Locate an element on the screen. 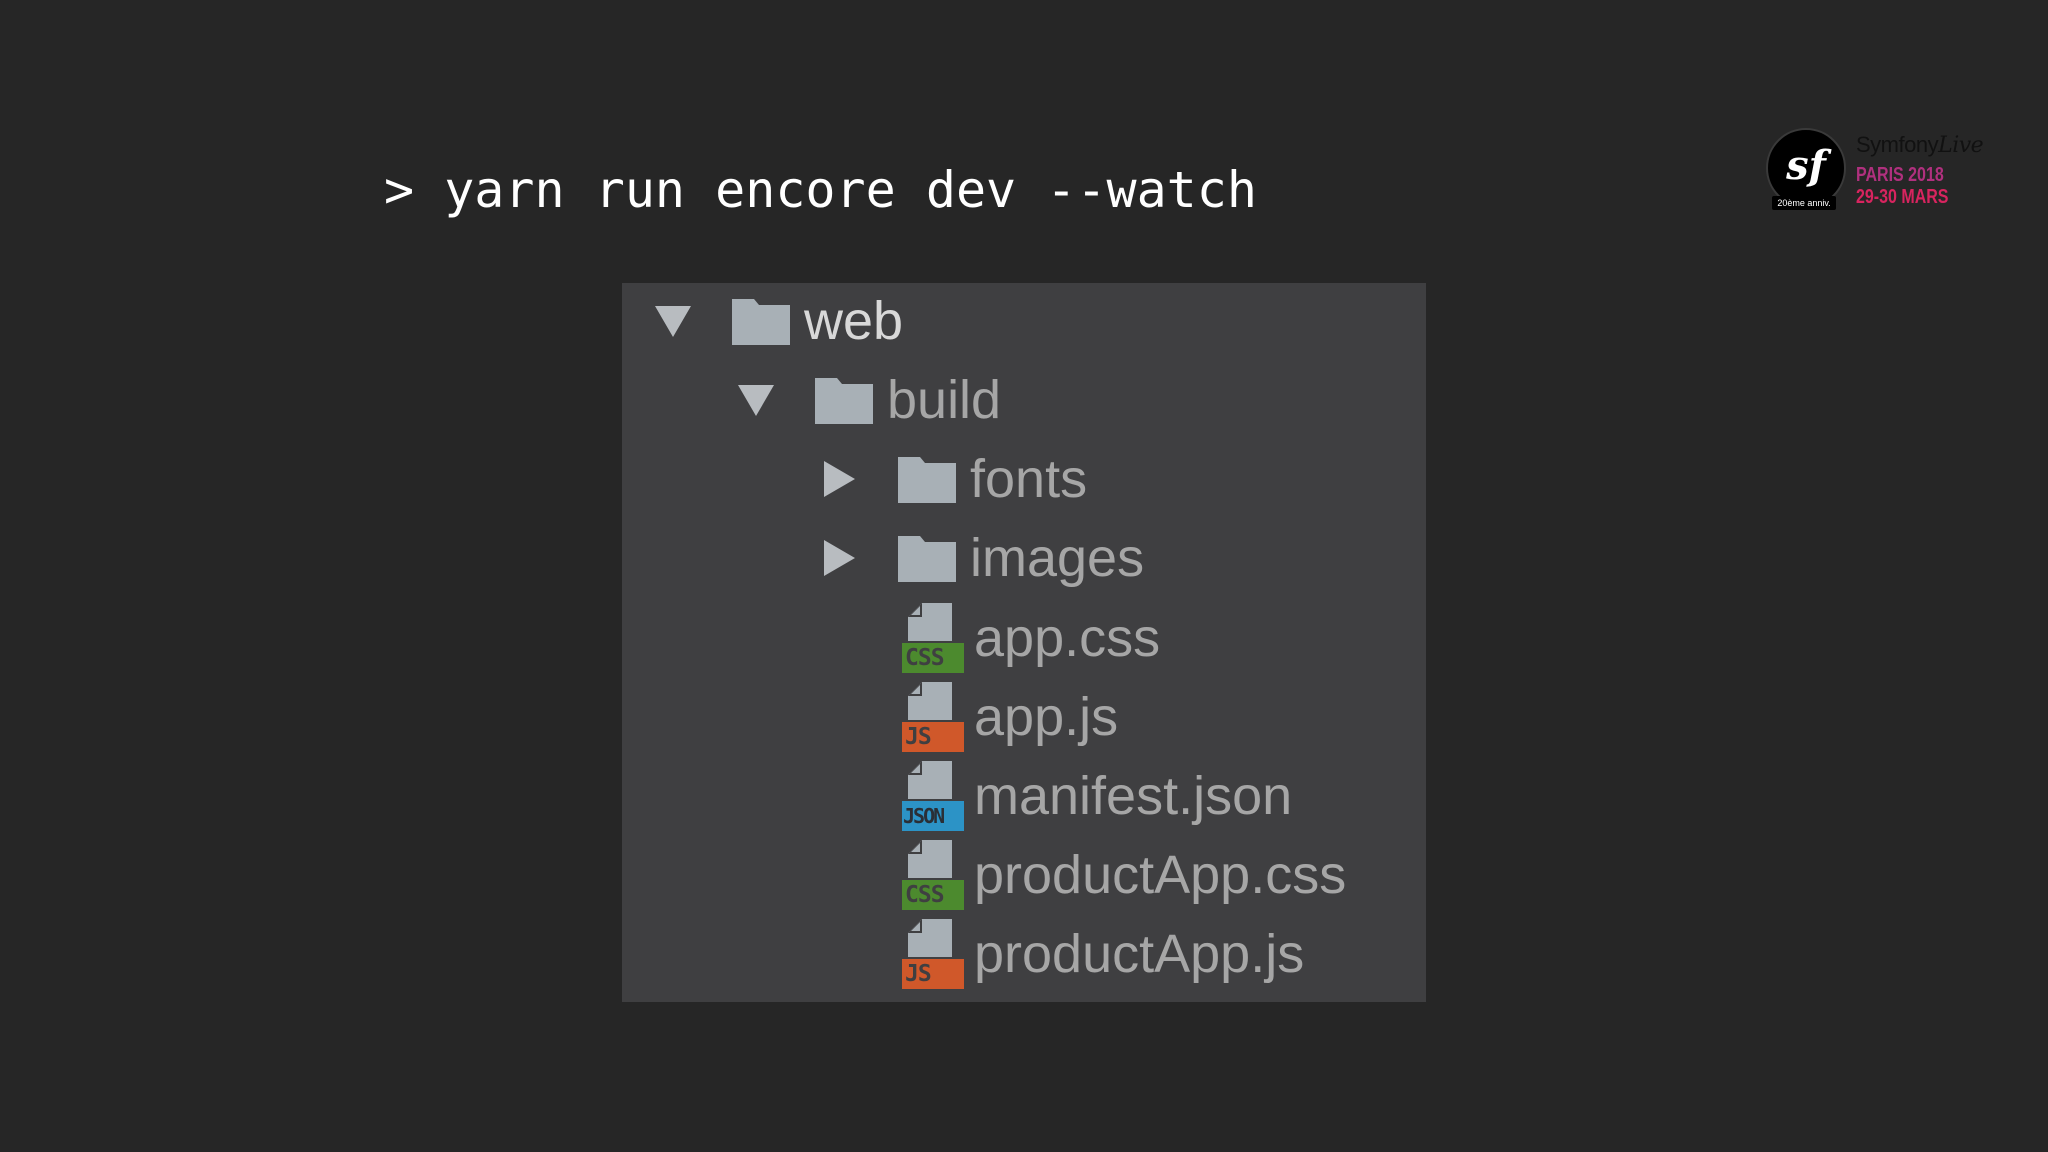  logo-ribbon: 20ème anniv. is located at coordinates (1804, 203).